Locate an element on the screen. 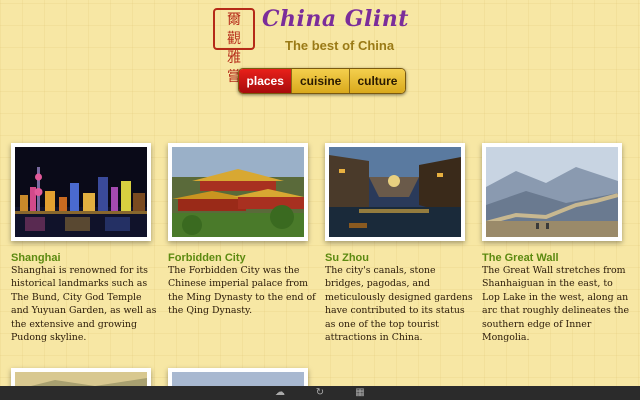 The width and height of the screenshot is (640, 400). seal-logo: 爾 觀 雅 嘗 is located at coordinates (234, 46).